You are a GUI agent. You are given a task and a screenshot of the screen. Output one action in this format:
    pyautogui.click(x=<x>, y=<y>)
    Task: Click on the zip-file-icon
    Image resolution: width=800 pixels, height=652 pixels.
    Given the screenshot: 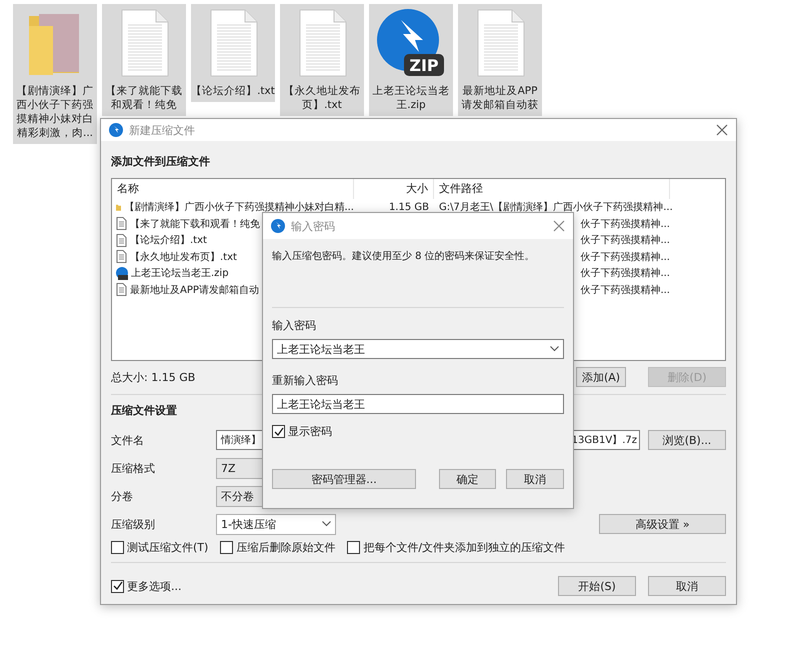 What is the action you would take?
    pyautogui.click(x=122, y=273)
    